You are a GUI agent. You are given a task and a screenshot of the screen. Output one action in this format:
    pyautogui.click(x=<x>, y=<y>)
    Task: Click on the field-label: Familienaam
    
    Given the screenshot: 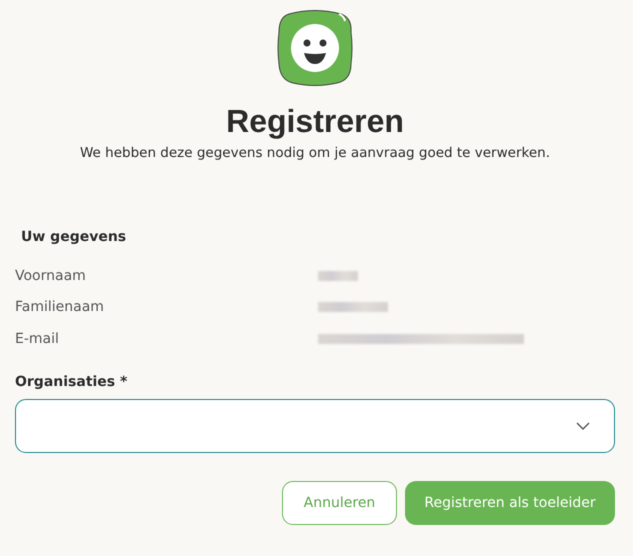 What is the action you would take?
    pyautogui.click(x=60, y=307)
    